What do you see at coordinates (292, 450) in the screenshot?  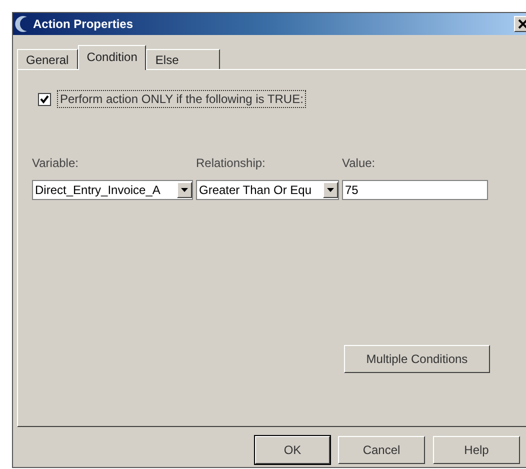 I see `dialog-button: OK` at bounding box center [292, 450].